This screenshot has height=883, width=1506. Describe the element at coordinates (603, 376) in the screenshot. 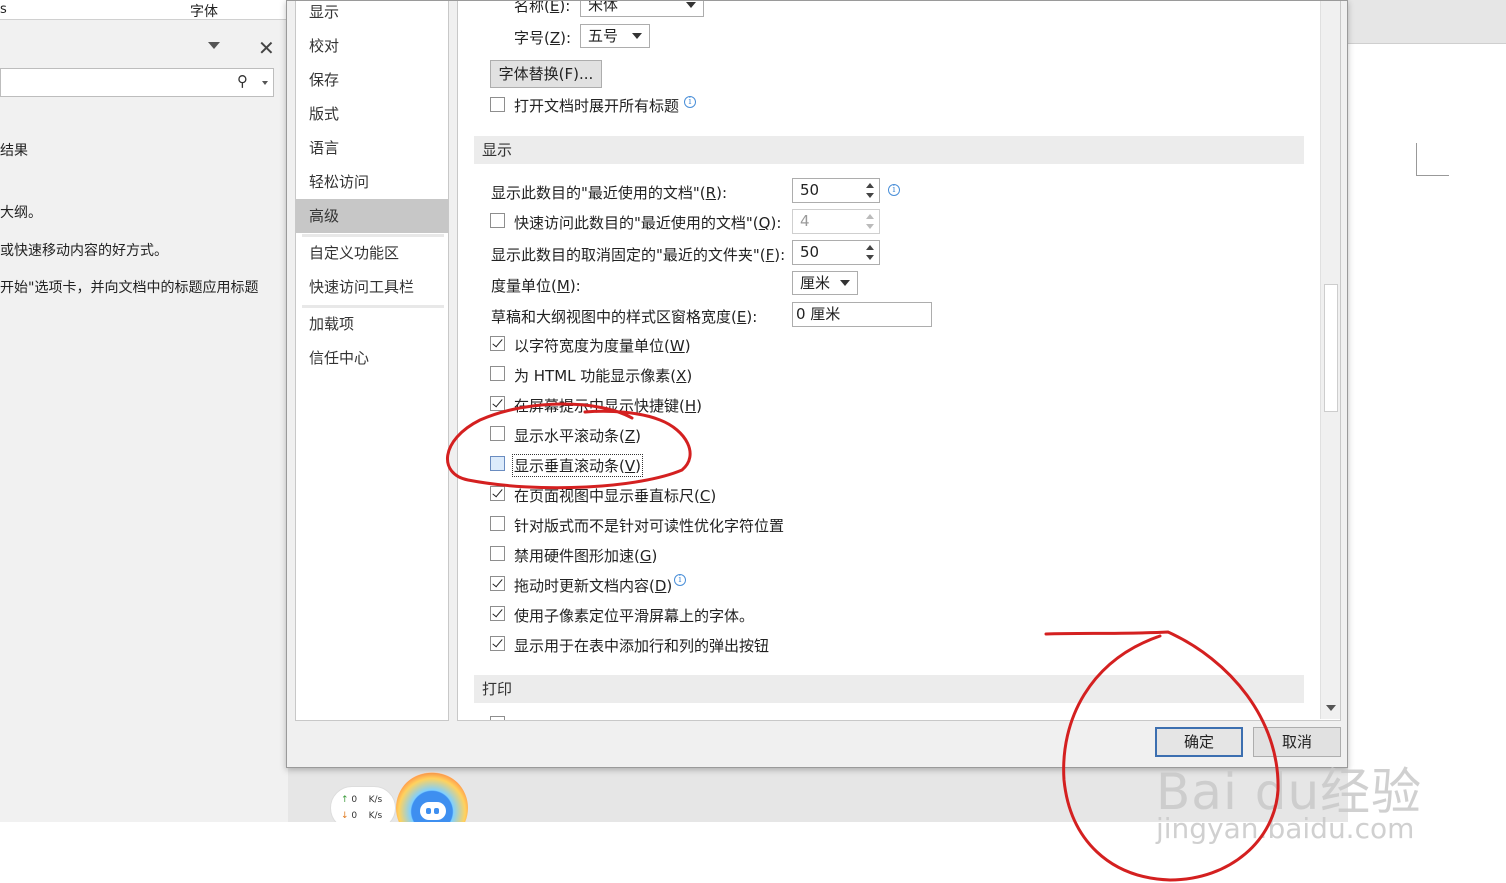

I see `html-pixels-label: 为 HTML 功能显示像素(X)` at that location.